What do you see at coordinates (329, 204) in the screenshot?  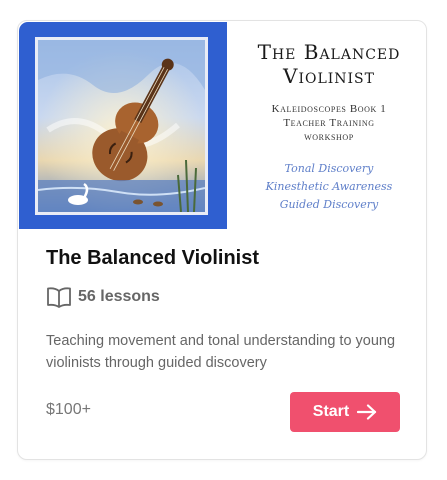 I see `cover-script-line3: Guided Discovery` at bounding box center [329, 204].